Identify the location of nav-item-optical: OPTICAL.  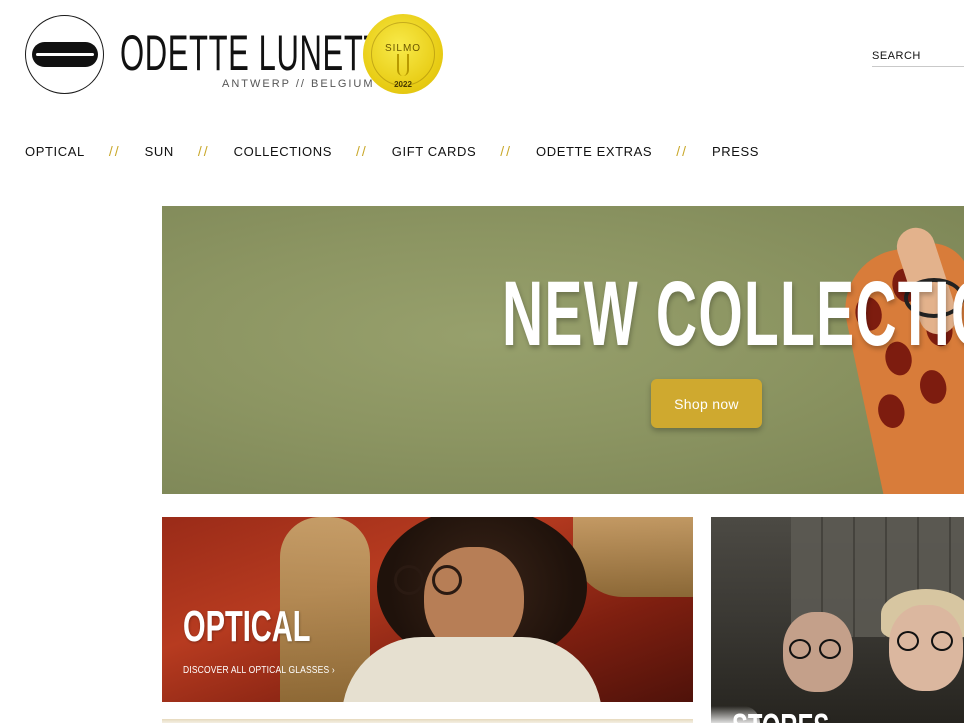
(55, 151).